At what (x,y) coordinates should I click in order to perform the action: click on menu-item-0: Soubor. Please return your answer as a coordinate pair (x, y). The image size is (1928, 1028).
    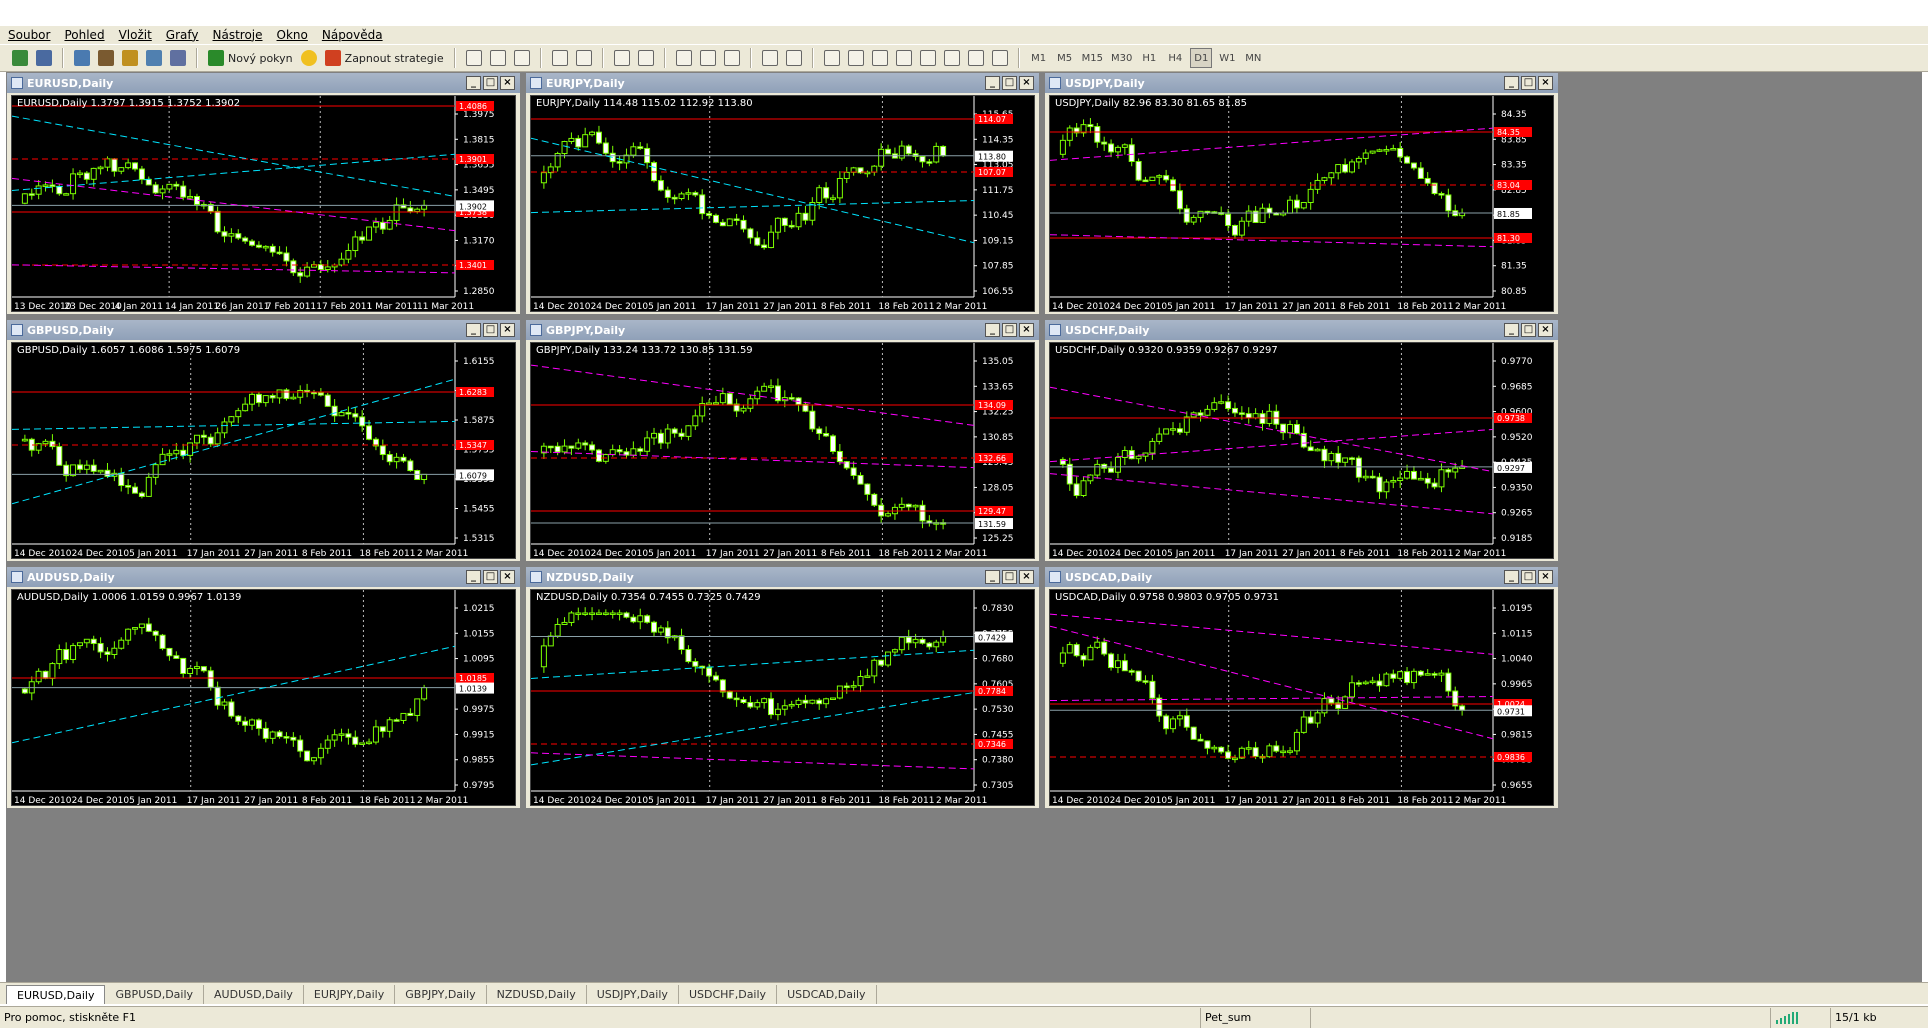
    Looking at the image, I should click on (29, 35).